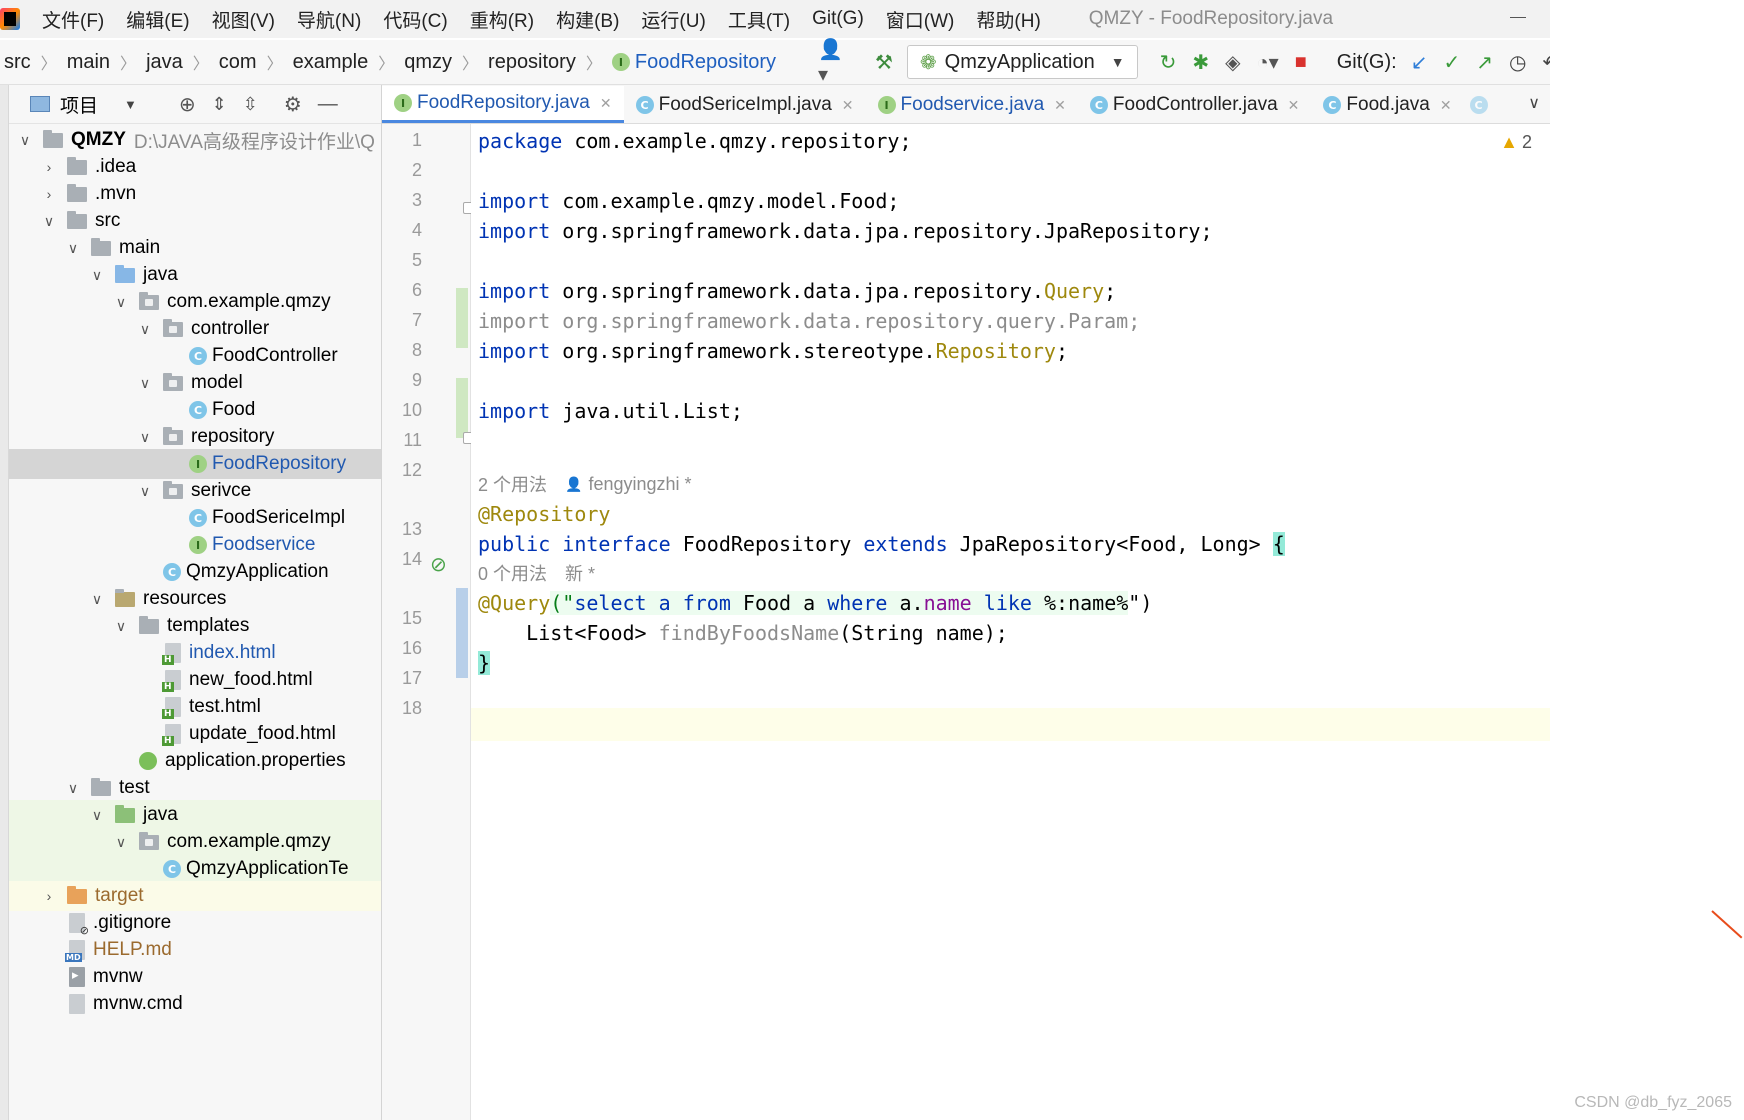  What do you see at coordinates (503, 104) in the screenshot?
I see `tab-foodrepository: I FoodRepository.java ✕` at bounding box center [503, 104].